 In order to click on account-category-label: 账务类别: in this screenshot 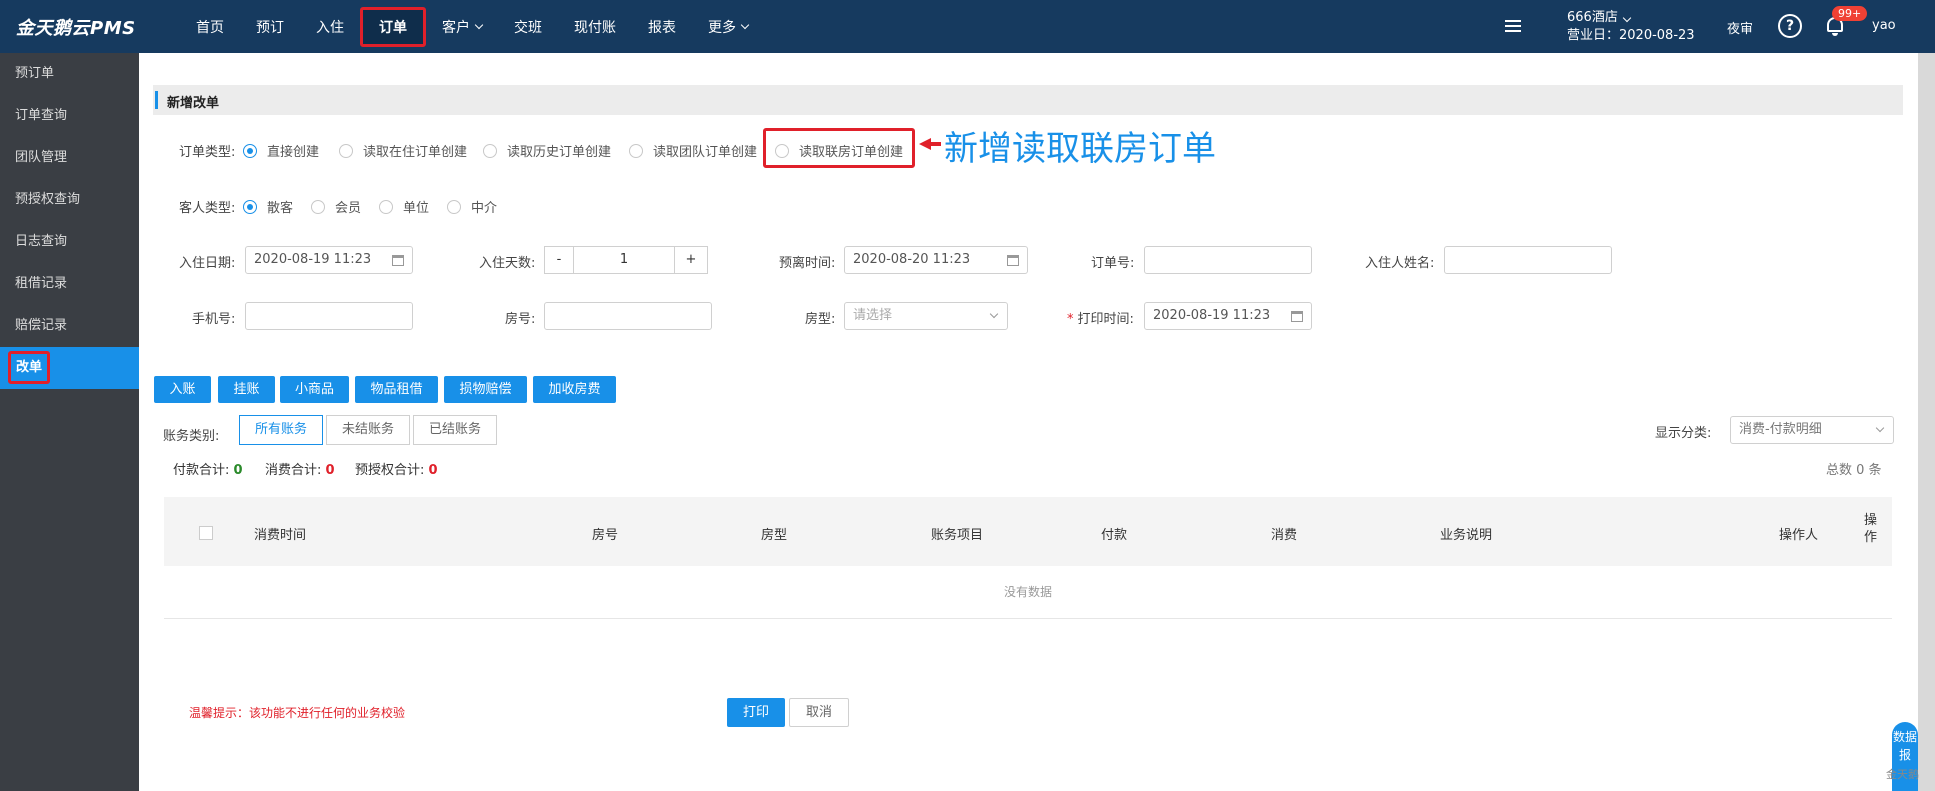, I will do `click(191, 436)`.